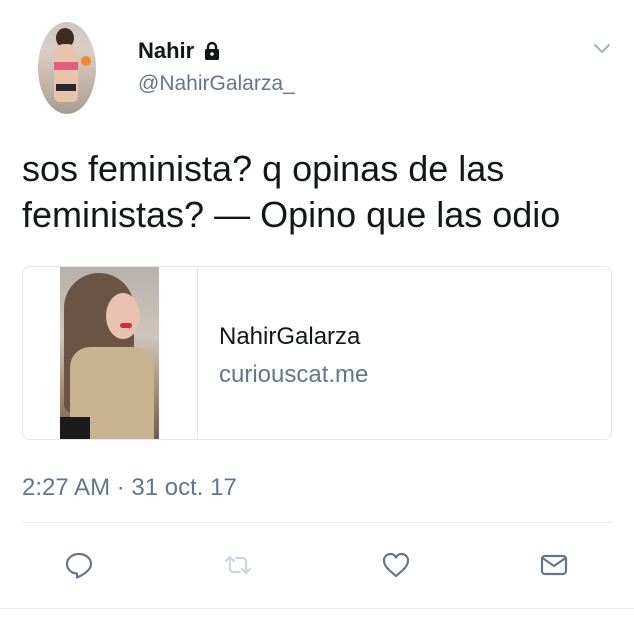 The image size is (634, 636). I want to click on card-domain: curiouscat.me, so click(294, 374).